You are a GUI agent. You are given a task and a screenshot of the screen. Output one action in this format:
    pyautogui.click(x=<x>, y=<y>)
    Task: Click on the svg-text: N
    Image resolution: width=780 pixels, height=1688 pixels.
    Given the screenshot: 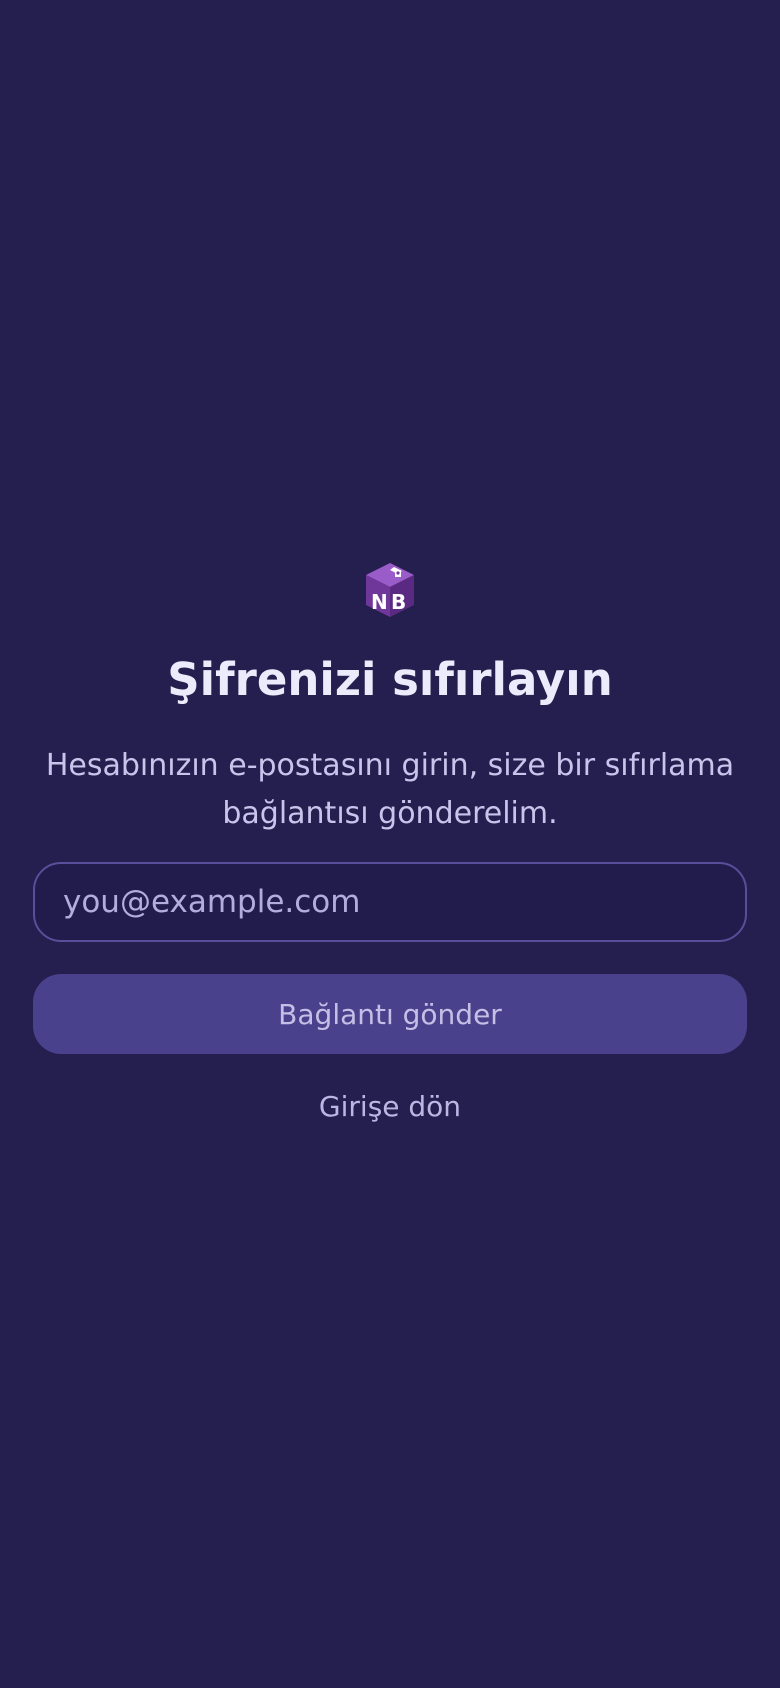 What is the action you would take?
    pyautogui.click(x=379, y=602)
    